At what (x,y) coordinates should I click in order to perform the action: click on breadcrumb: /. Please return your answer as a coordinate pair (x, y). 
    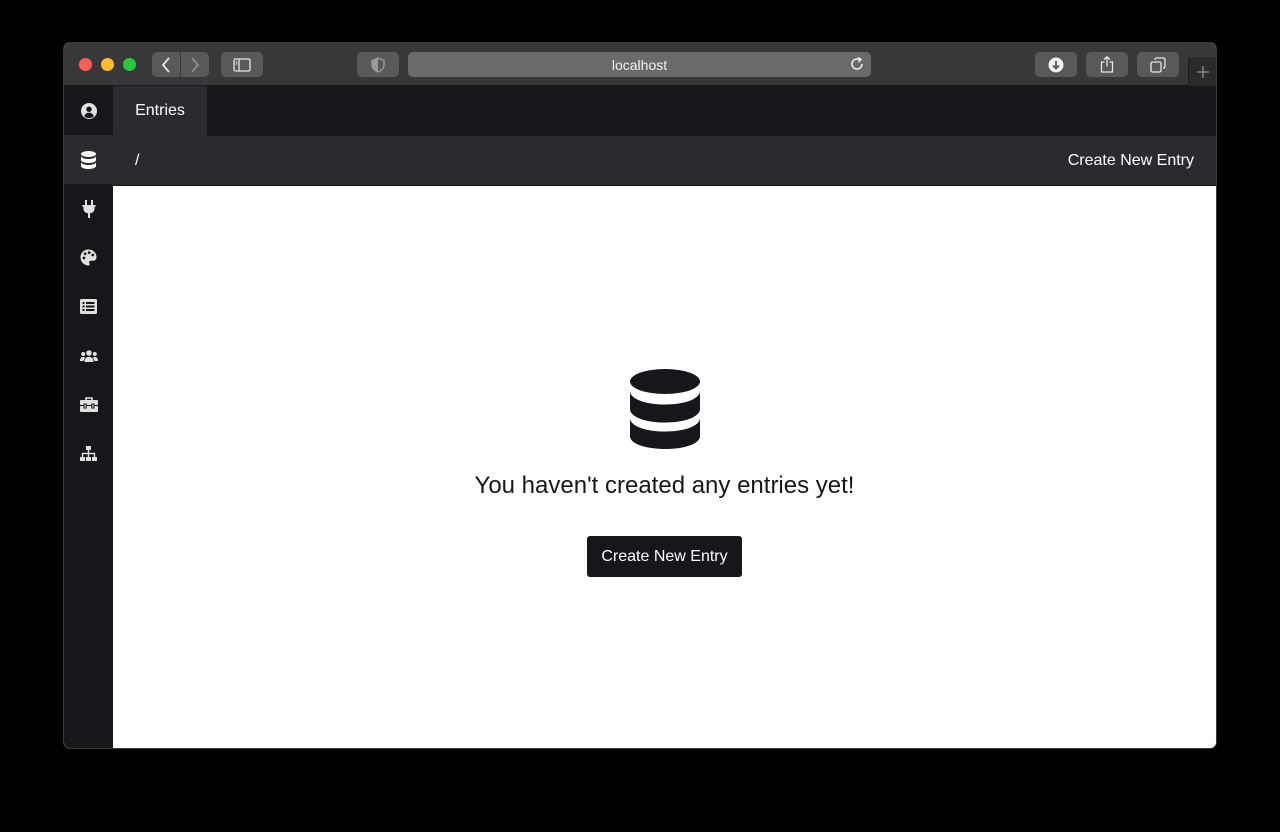
    Looking at the image, I should click on (137, 161).